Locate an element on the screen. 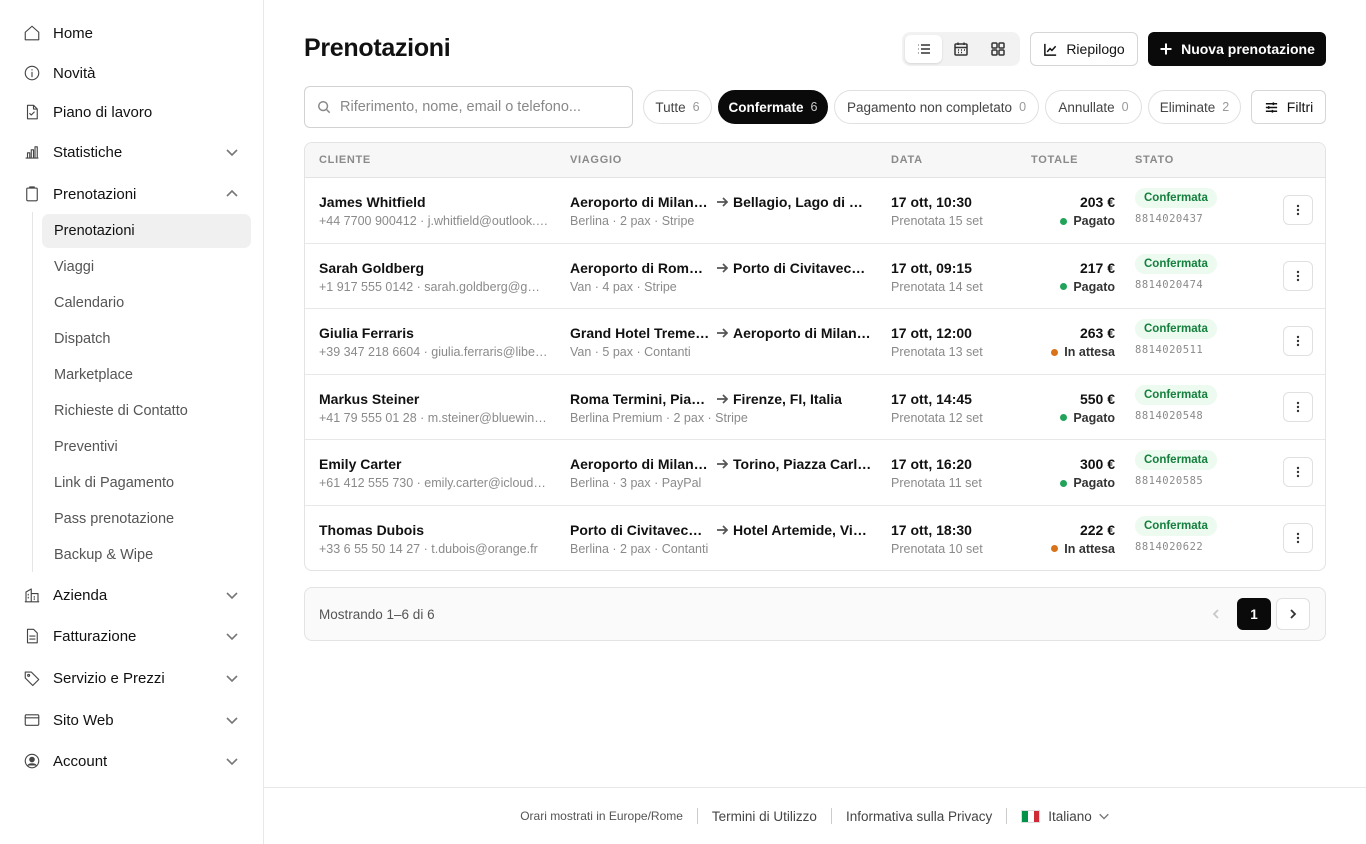  booking-reference: 8814020474 is located at coordinates (1169, 284).